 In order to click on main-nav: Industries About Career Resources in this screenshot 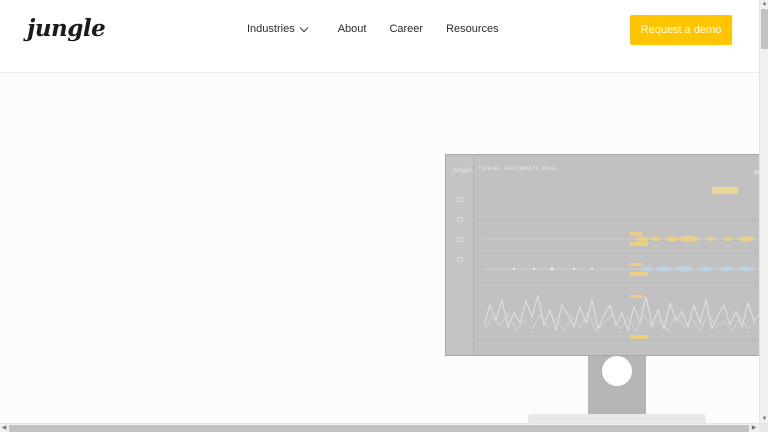, I will do `click(384, 29)`.